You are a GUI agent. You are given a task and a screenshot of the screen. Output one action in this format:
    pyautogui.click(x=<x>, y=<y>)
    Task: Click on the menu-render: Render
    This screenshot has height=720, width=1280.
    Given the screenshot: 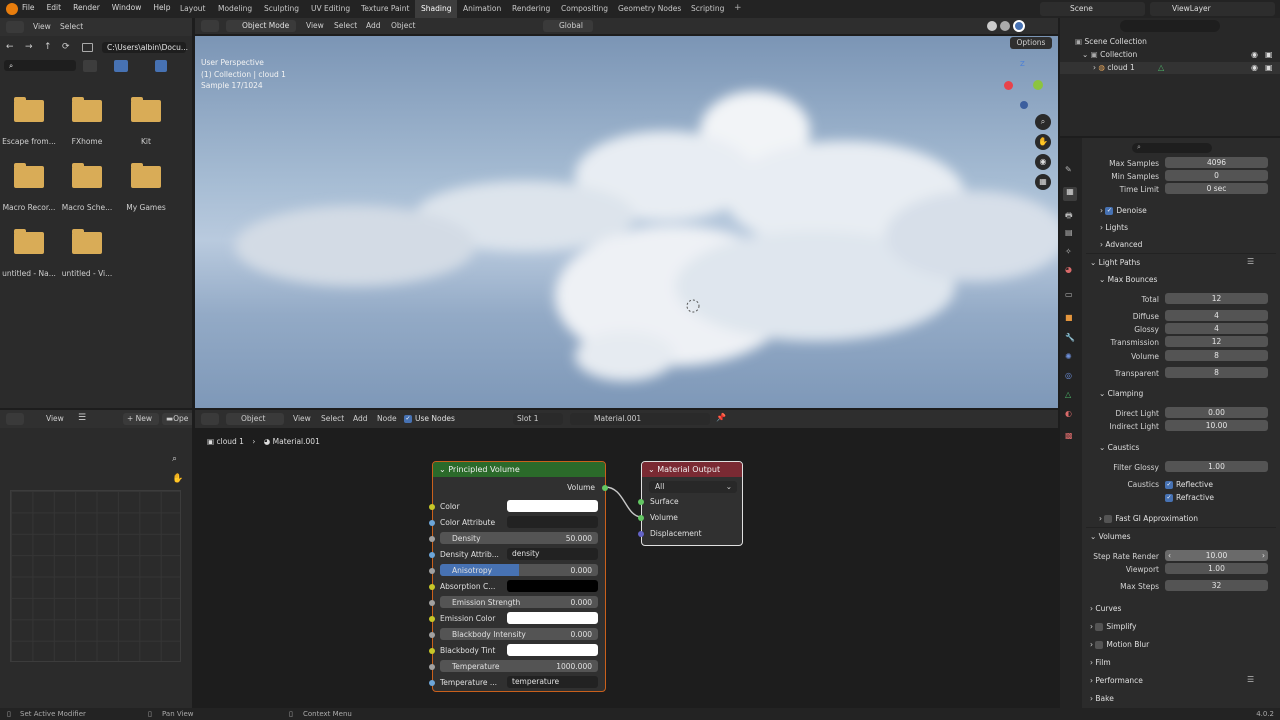 What is the action you would take?
    pyautogui.click(x=86, y=7)
    